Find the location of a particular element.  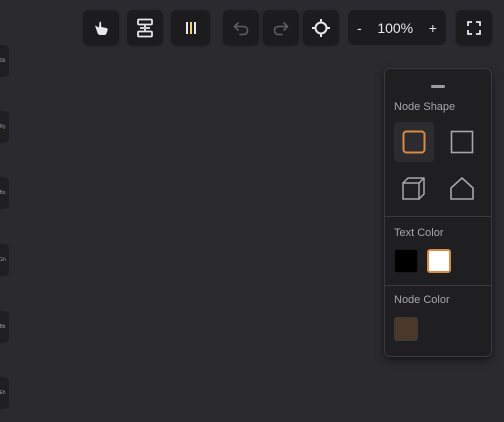

side-tab-6: Eh is located at coordinates (4, 393).